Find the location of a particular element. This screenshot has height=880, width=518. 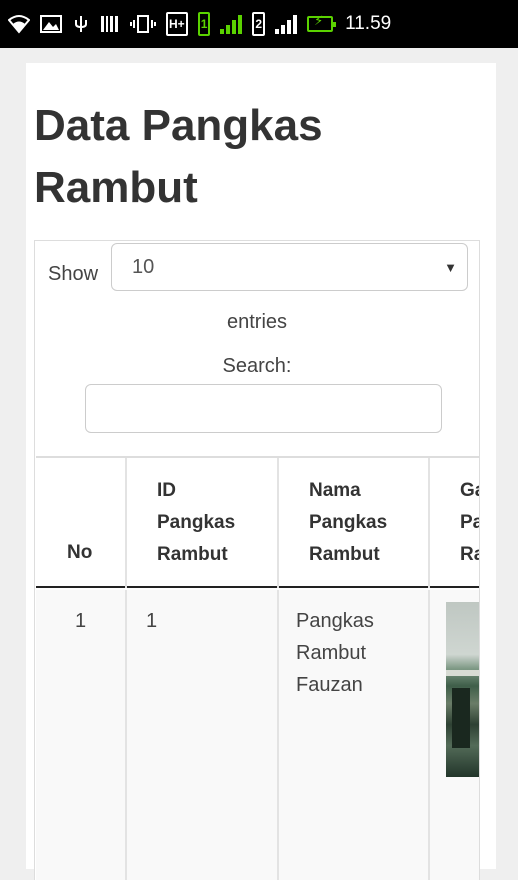

column-header-nama: Nama Pangkas Rambut is located at coordinates (354, 523).